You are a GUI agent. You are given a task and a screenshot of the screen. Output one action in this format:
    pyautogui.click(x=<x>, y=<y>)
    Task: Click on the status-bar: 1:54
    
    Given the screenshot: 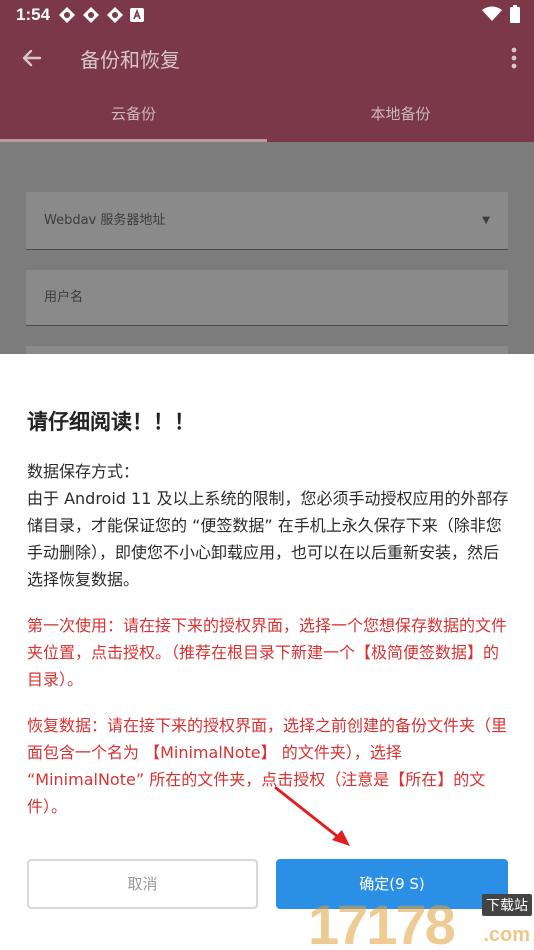 What is the action you would take?
    pyautogui.click(x=267, y=15)
    